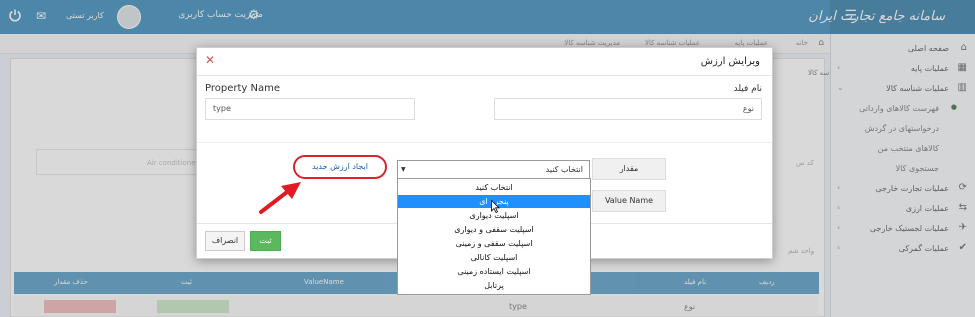 This screenshot has width=975, height=317. Describe the element at coordinates (210, 60) in the screenshot. I see `close-icon: ✕` at that location.